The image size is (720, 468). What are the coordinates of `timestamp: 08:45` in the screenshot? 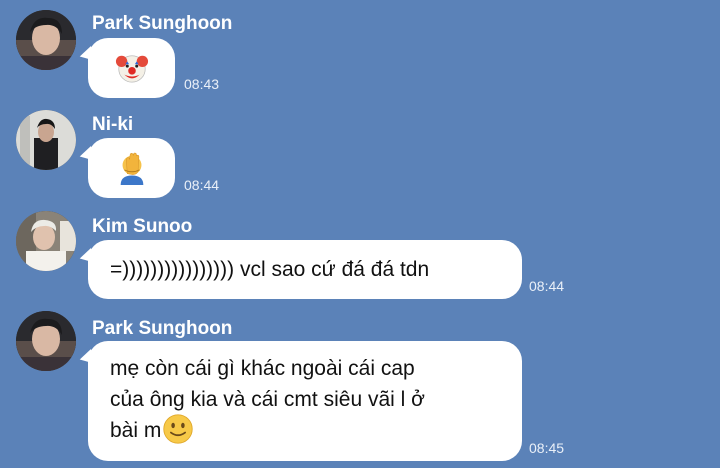 It's located at (547, 448).